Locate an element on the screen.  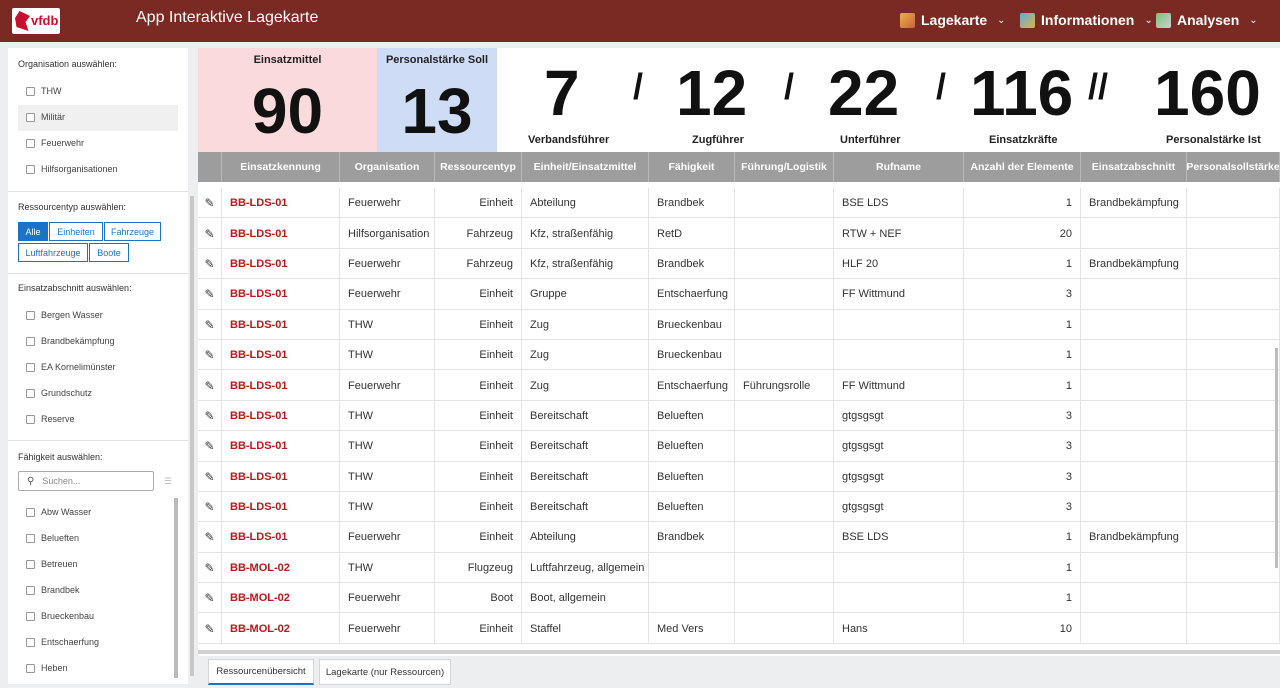
ea-checkbox-grundschutz: Grundschutz is located at coordinates (59, 393).